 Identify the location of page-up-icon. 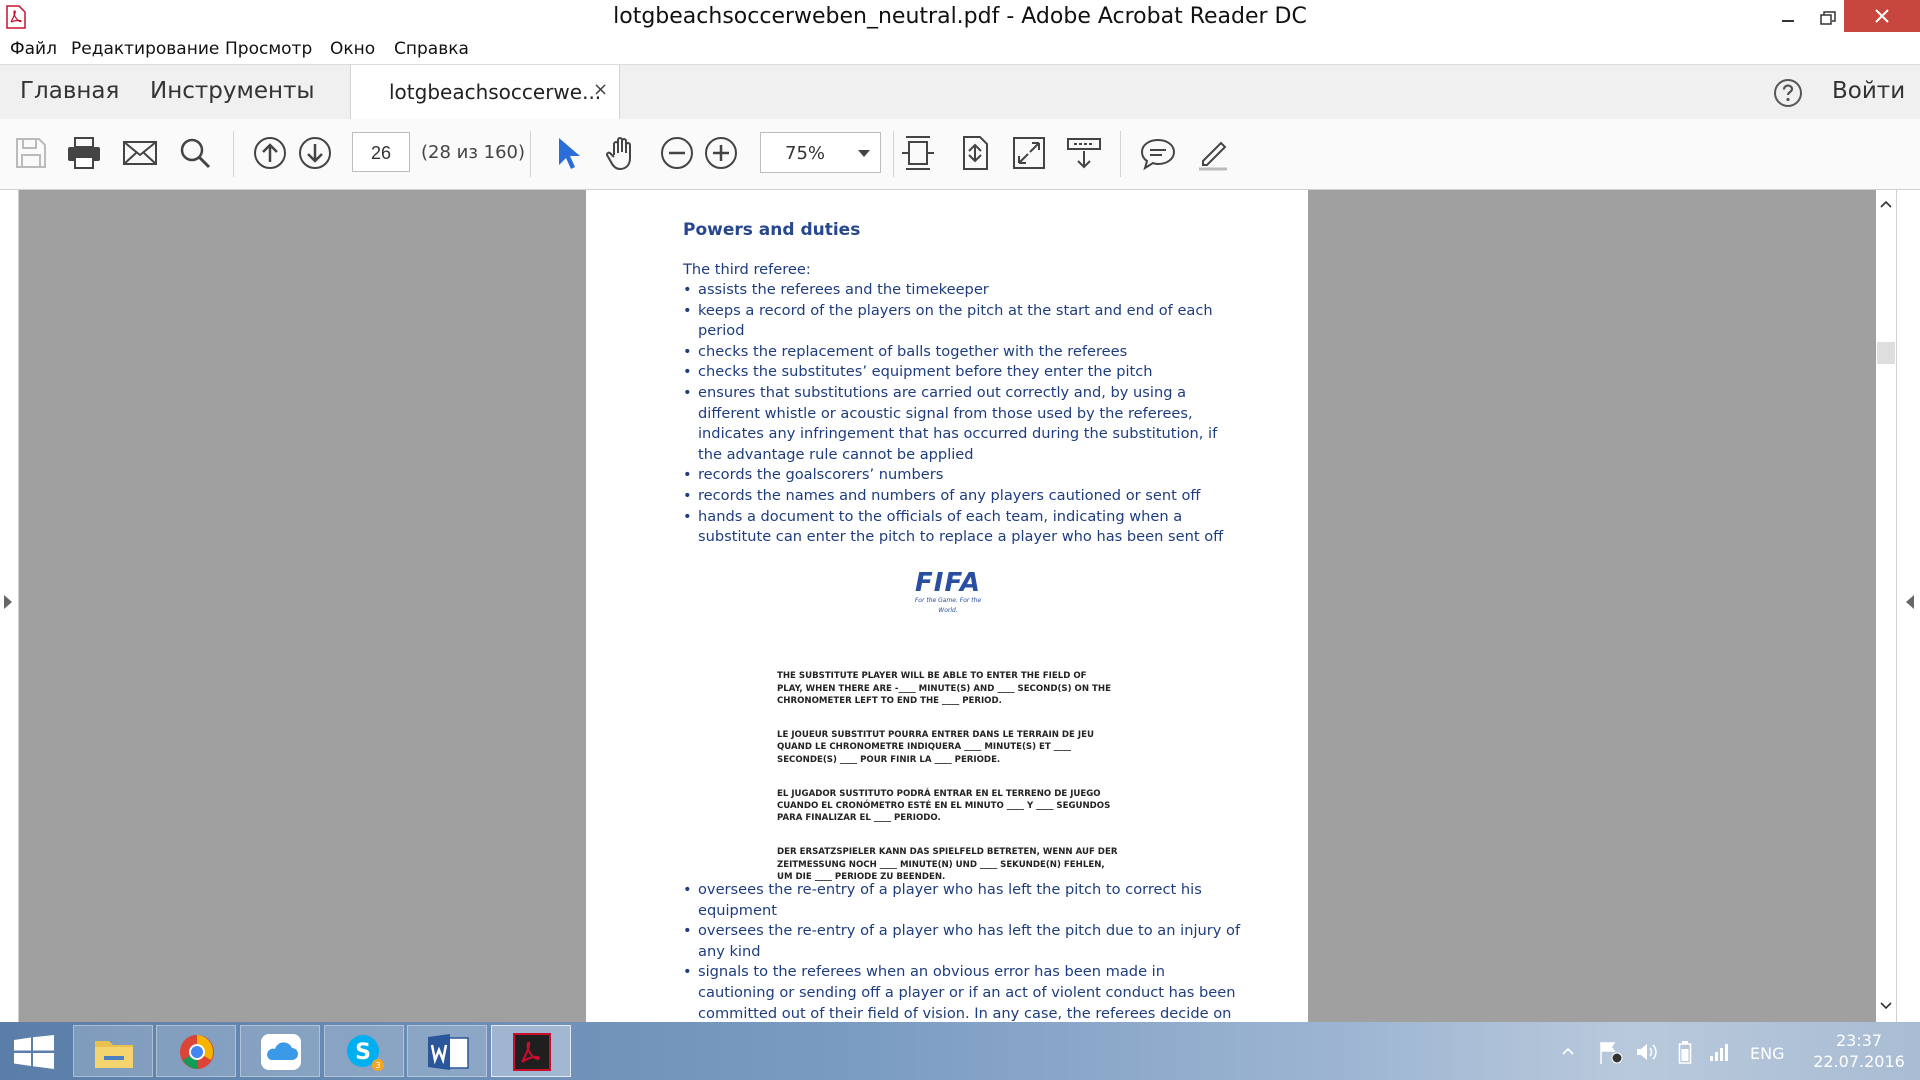
(270, 153).